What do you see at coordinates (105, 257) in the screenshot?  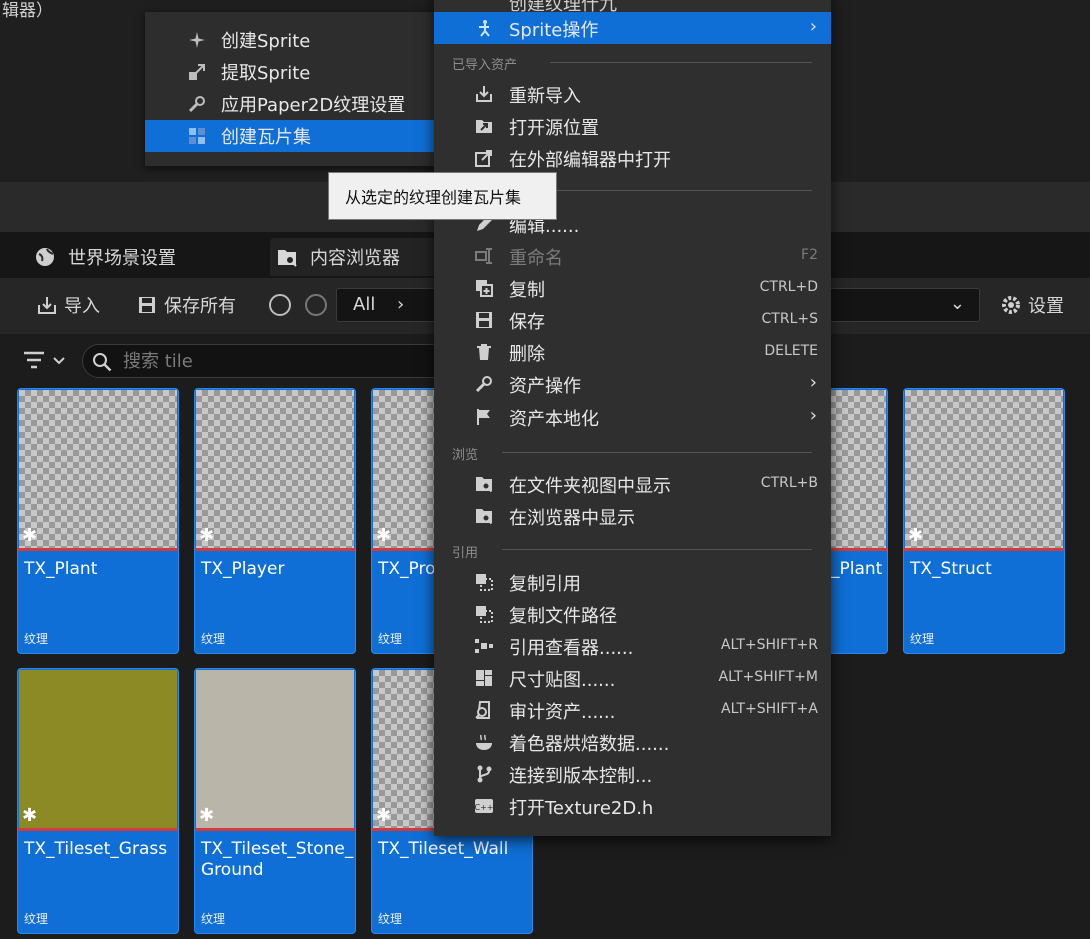 I see `tab-world-settings: 世界场景设置` at bounding box center [105, 257].